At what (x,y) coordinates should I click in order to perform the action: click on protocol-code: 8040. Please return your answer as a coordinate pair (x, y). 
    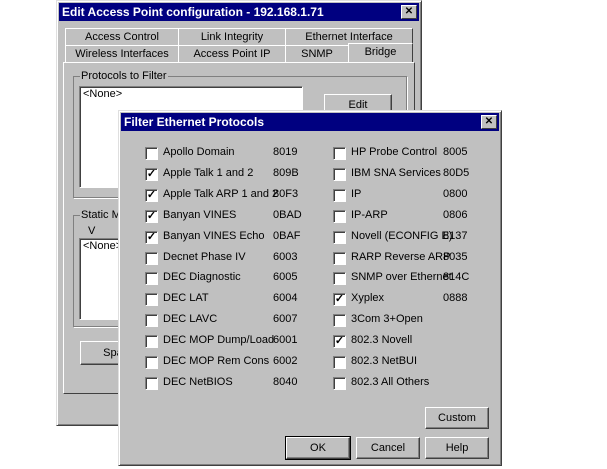
    Looking at the image, I should click on (285, 381).